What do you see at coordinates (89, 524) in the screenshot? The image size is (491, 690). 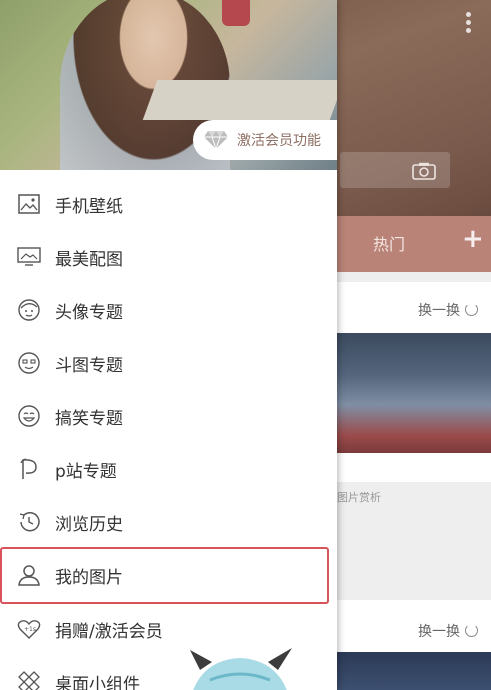 I see `menu-item-label: 浏览历史` at bounding box center [89, 524].